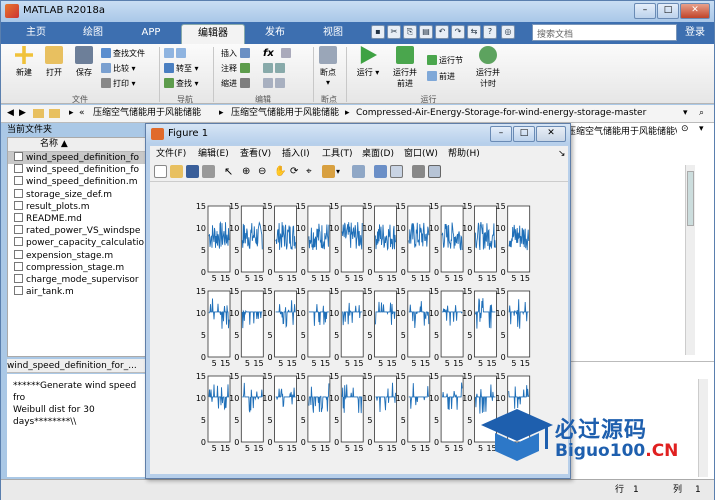 The height and width of the screenshot is (500, 715). I want to click on undo-quick-icon: ↶, so click(442, 32).